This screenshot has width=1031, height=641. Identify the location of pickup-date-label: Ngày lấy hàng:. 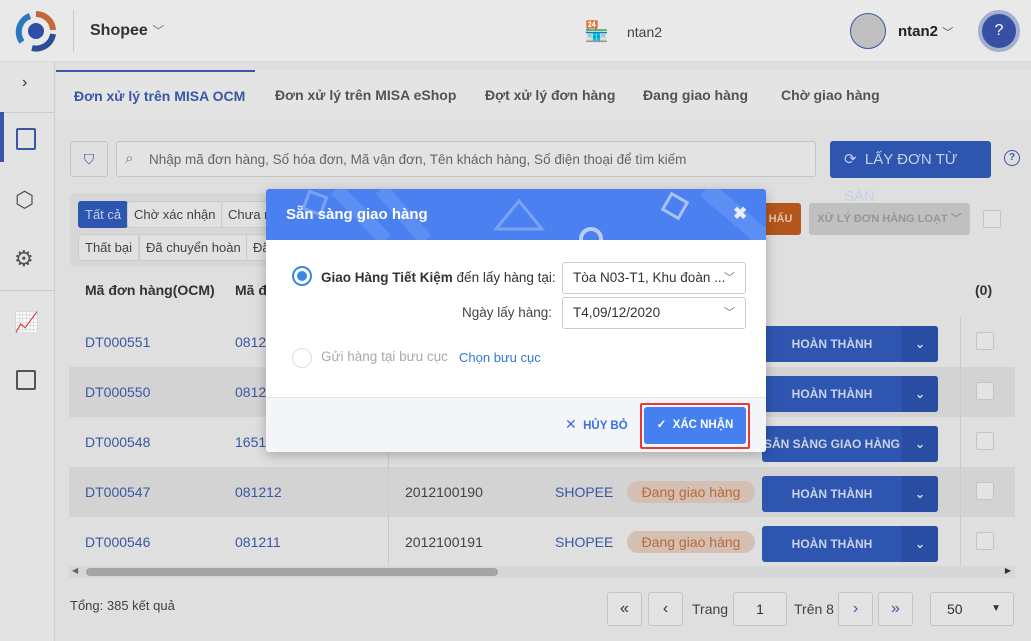
(507, 312).